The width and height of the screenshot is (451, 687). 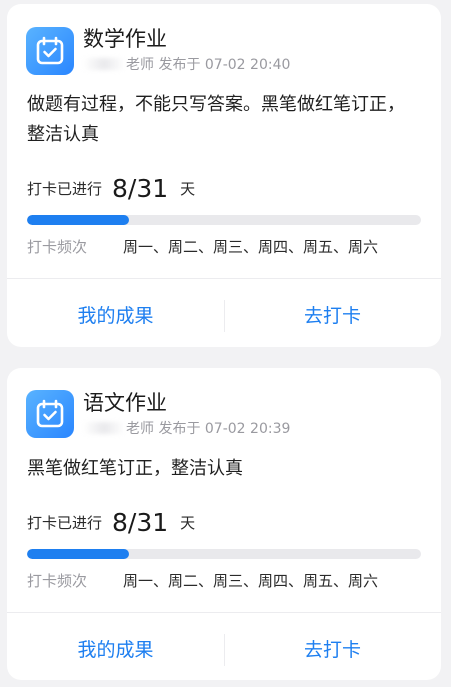 What do you see at coordinates (135, 468) in the screenshot?
I see `assignment-description: 黑笔做红笔订正，整洁认真` at bounding box center [135, 468].